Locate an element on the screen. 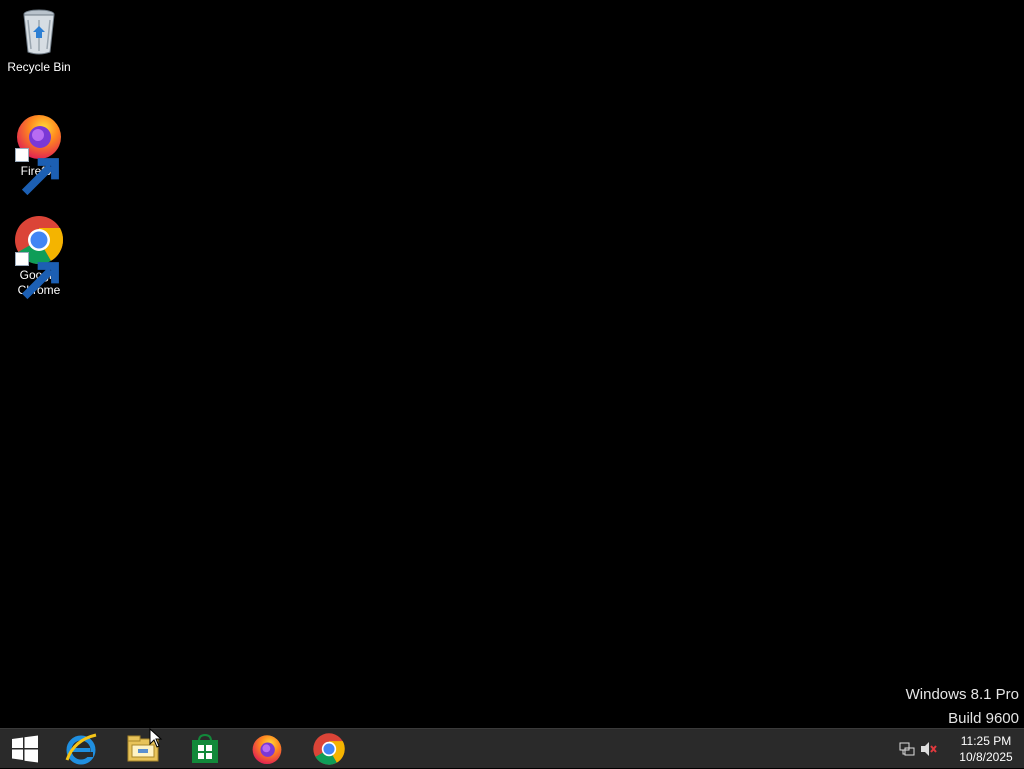  desktop-icon-recycle-bin: Recycle Bin is located at coordinates (39, 40).